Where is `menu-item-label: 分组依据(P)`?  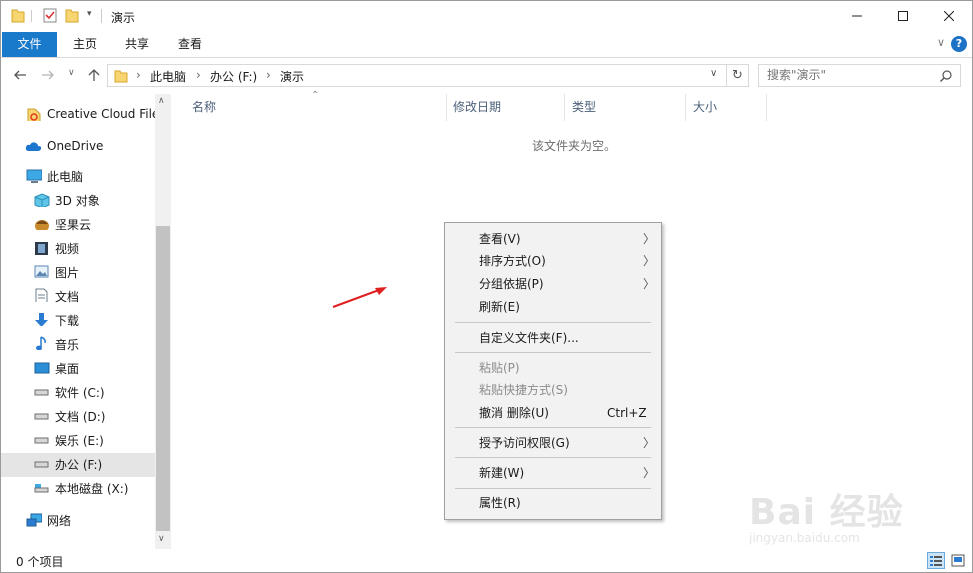
menu-item-label: 分组依据(P) is located at coordinates (511, 284).